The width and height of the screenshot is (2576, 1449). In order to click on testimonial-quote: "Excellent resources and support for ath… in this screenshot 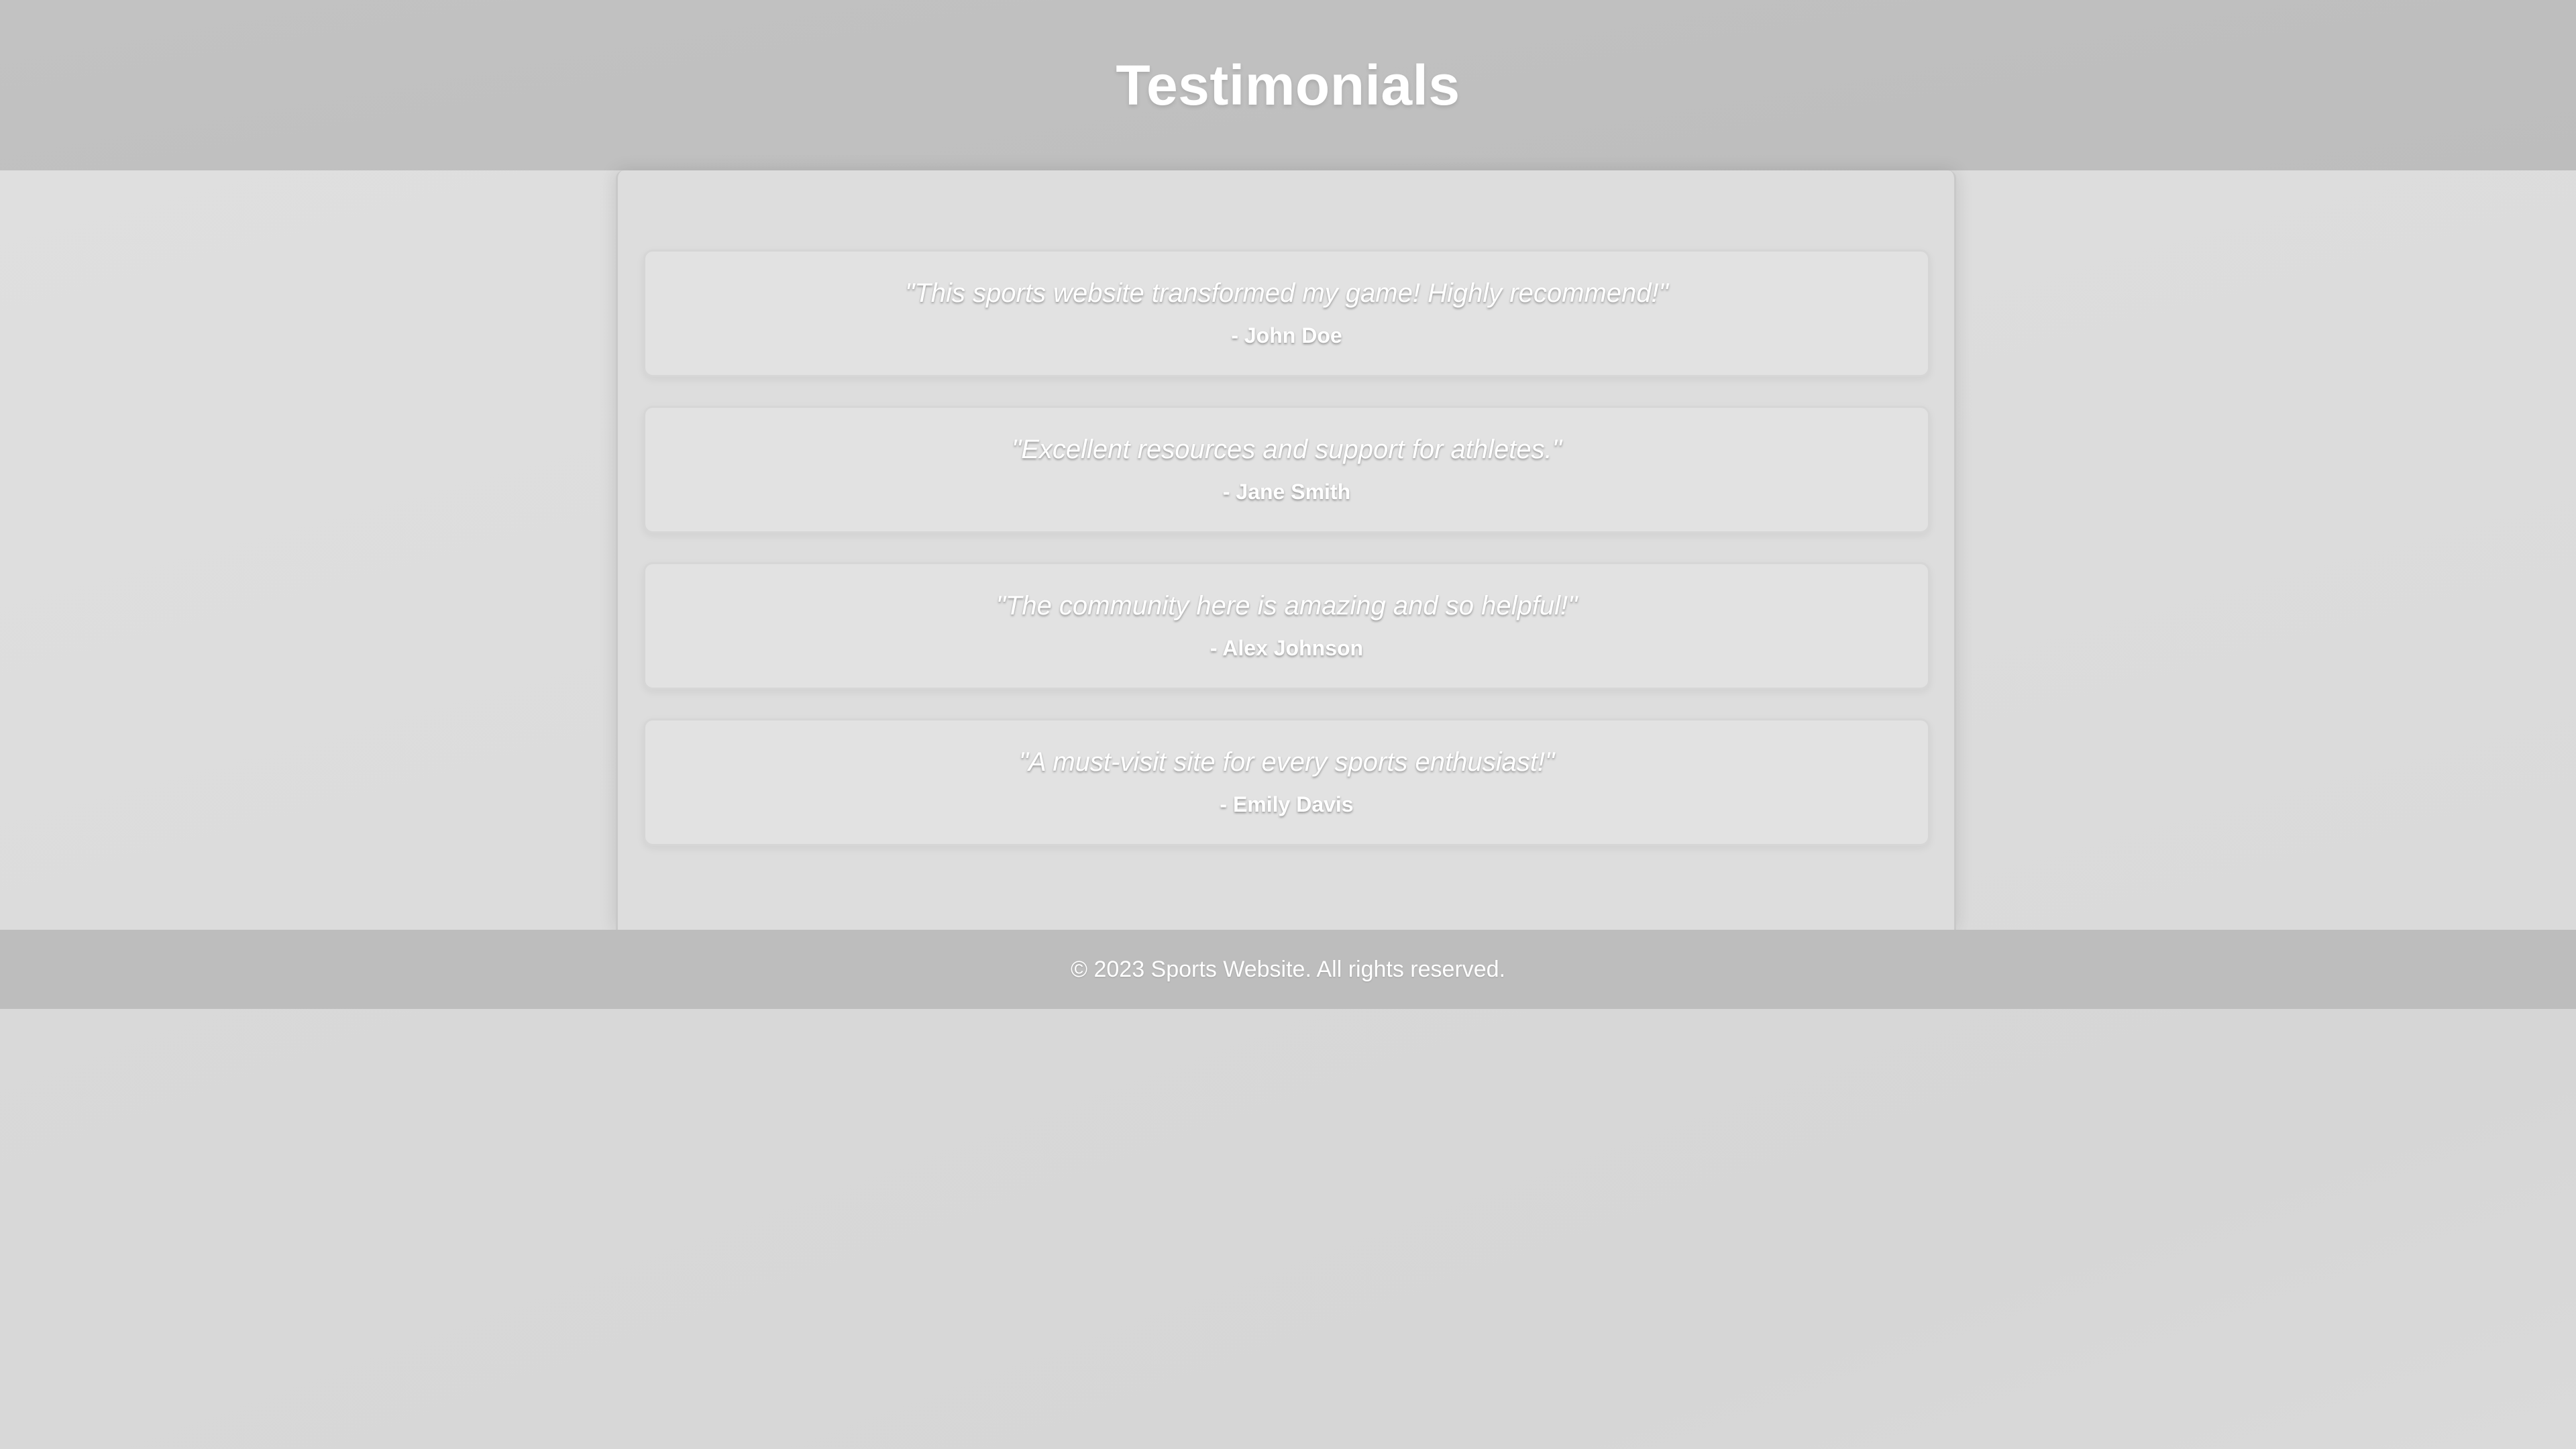, I will do `click(1287, 449)`.